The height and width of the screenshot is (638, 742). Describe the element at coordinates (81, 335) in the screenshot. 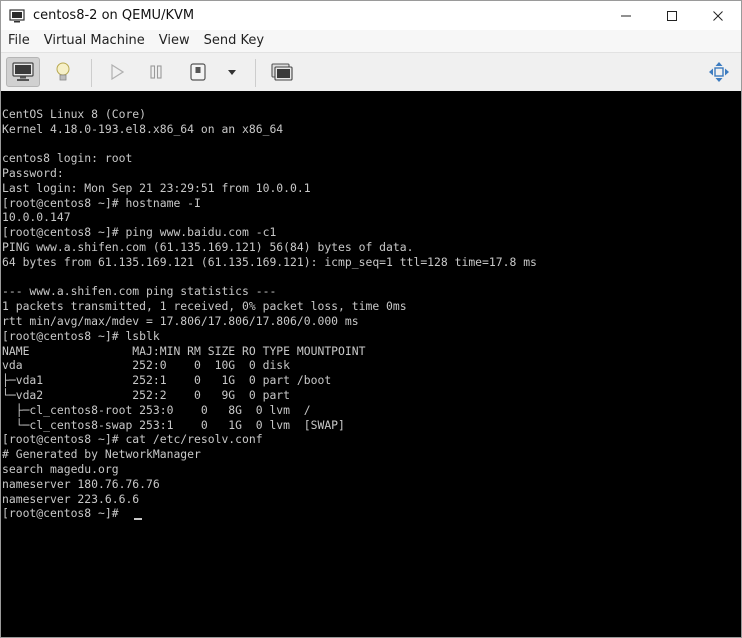

I see `terminal-line: [root@centos8 ~]# lsblk` at that location.